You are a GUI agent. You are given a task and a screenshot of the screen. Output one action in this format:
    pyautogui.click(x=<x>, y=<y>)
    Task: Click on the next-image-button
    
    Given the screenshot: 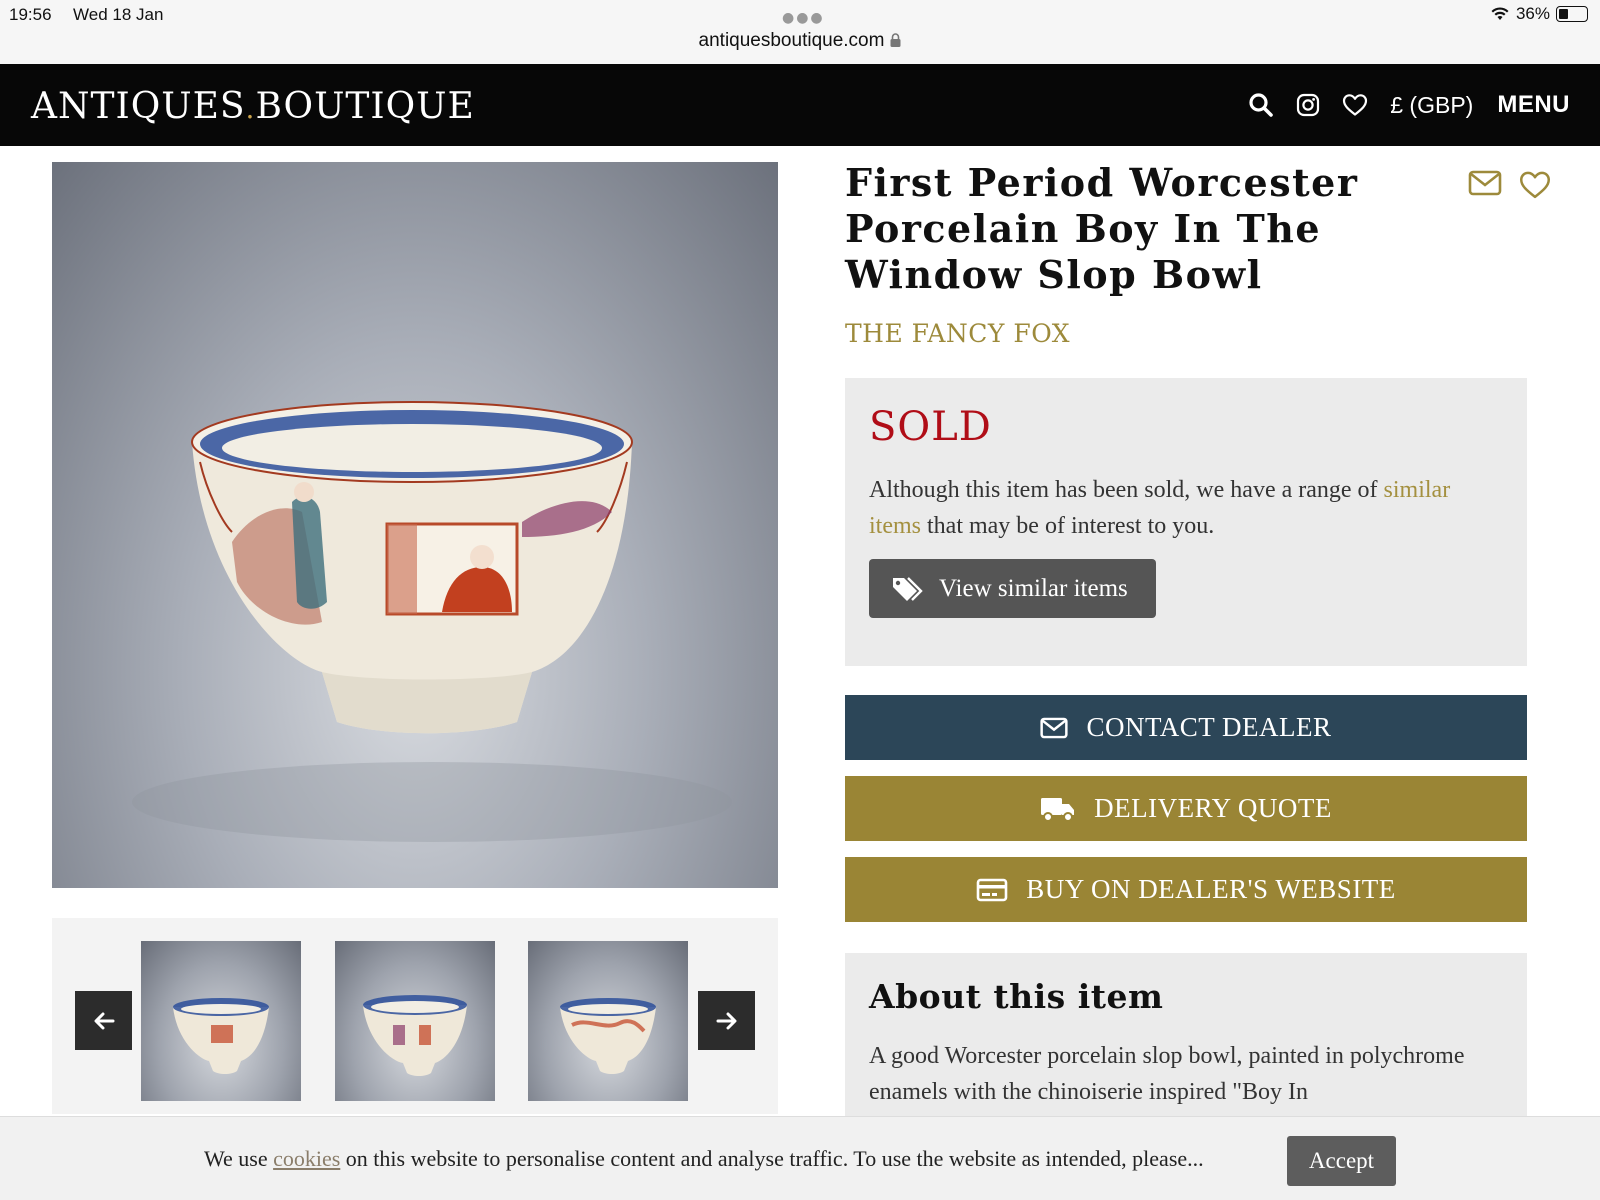 What is the action you would take?
    pyautogui.click(x=726, y=1020)
    